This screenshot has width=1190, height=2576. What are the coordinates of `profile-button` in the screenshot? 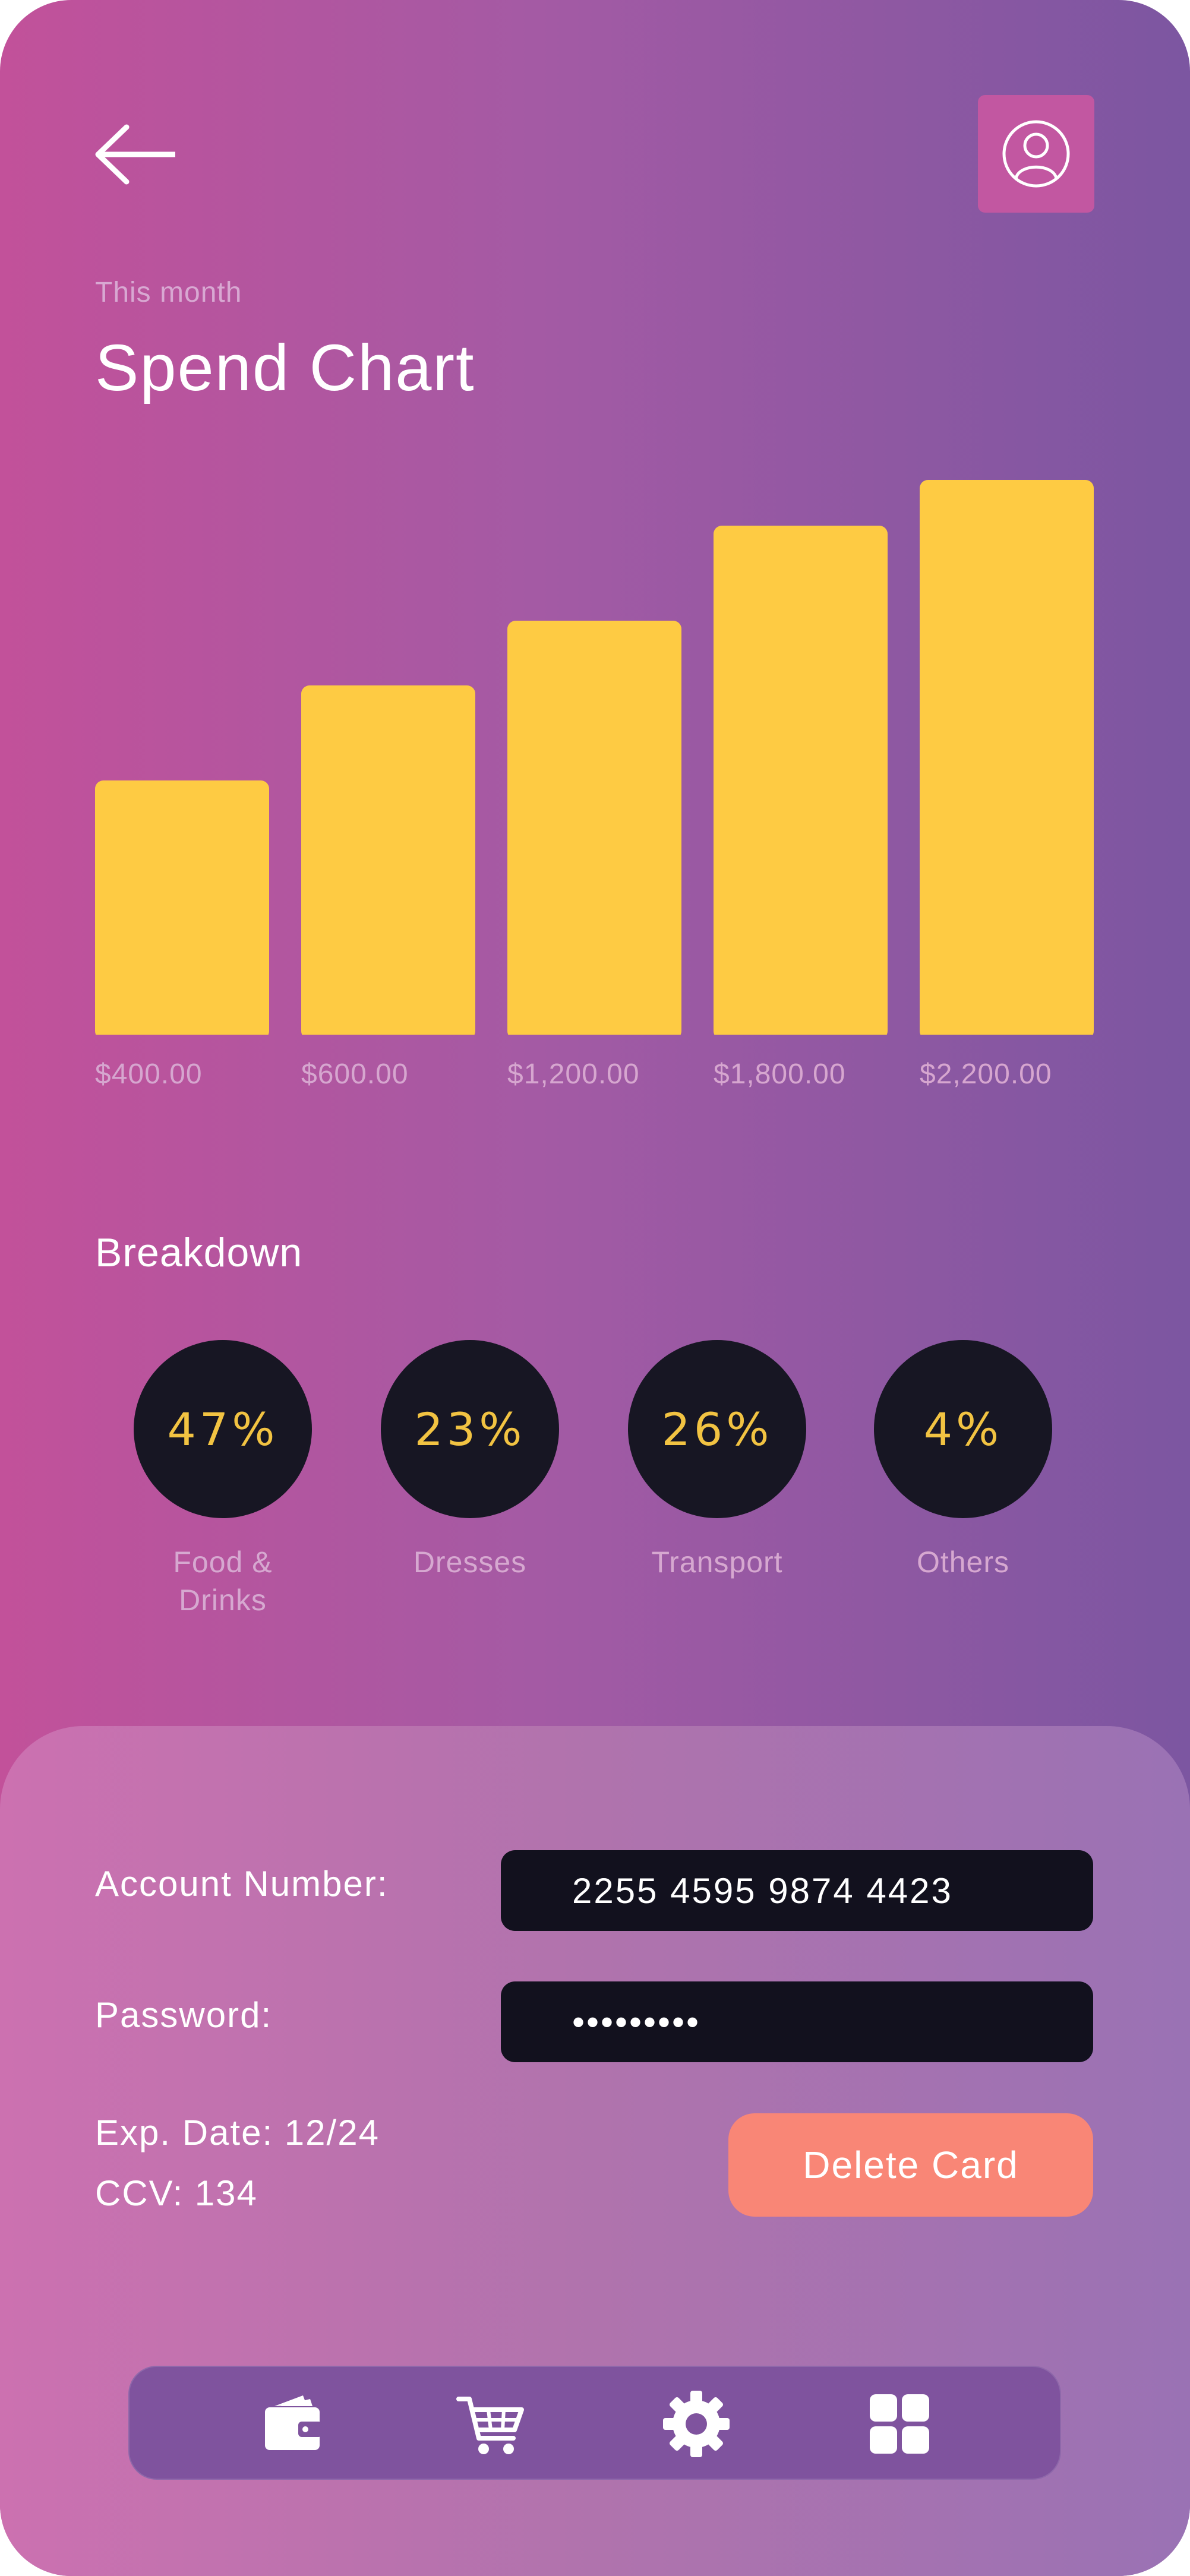 It's located at (1036, 154).